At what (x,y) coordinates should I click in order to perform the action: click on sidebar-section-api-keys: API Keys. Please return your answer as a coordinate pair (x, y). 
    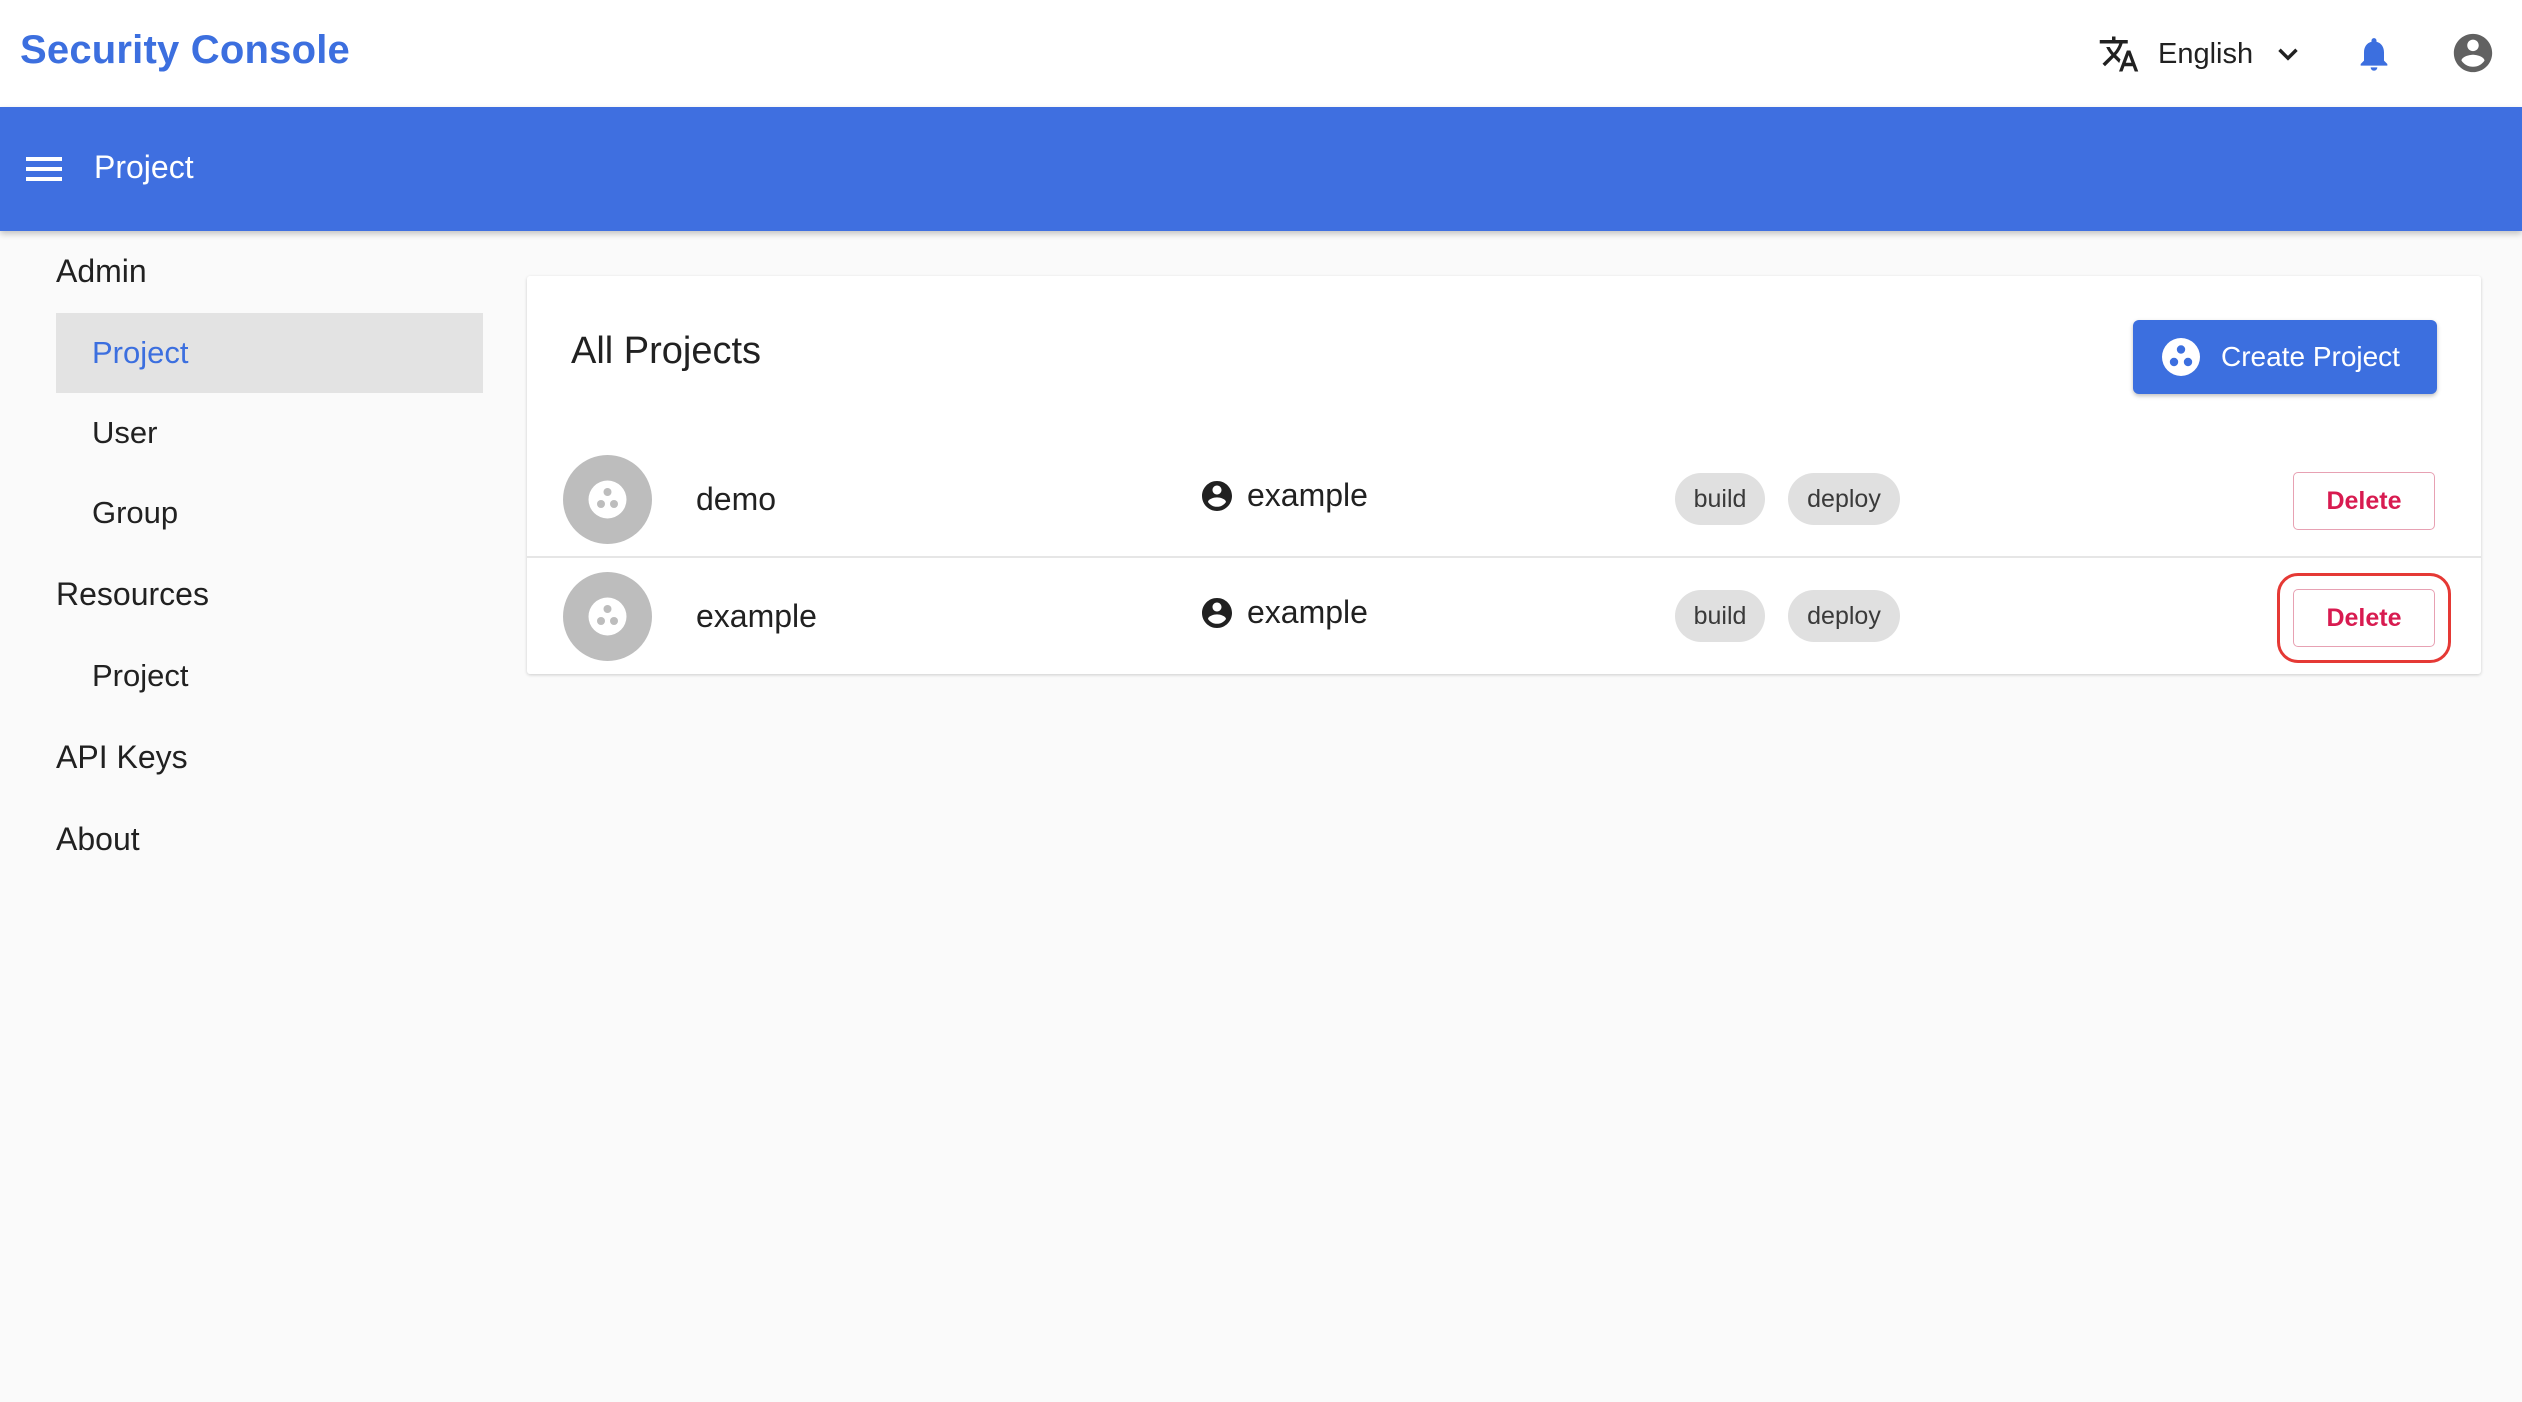
    Looking at the image, I should click on (122, 757).